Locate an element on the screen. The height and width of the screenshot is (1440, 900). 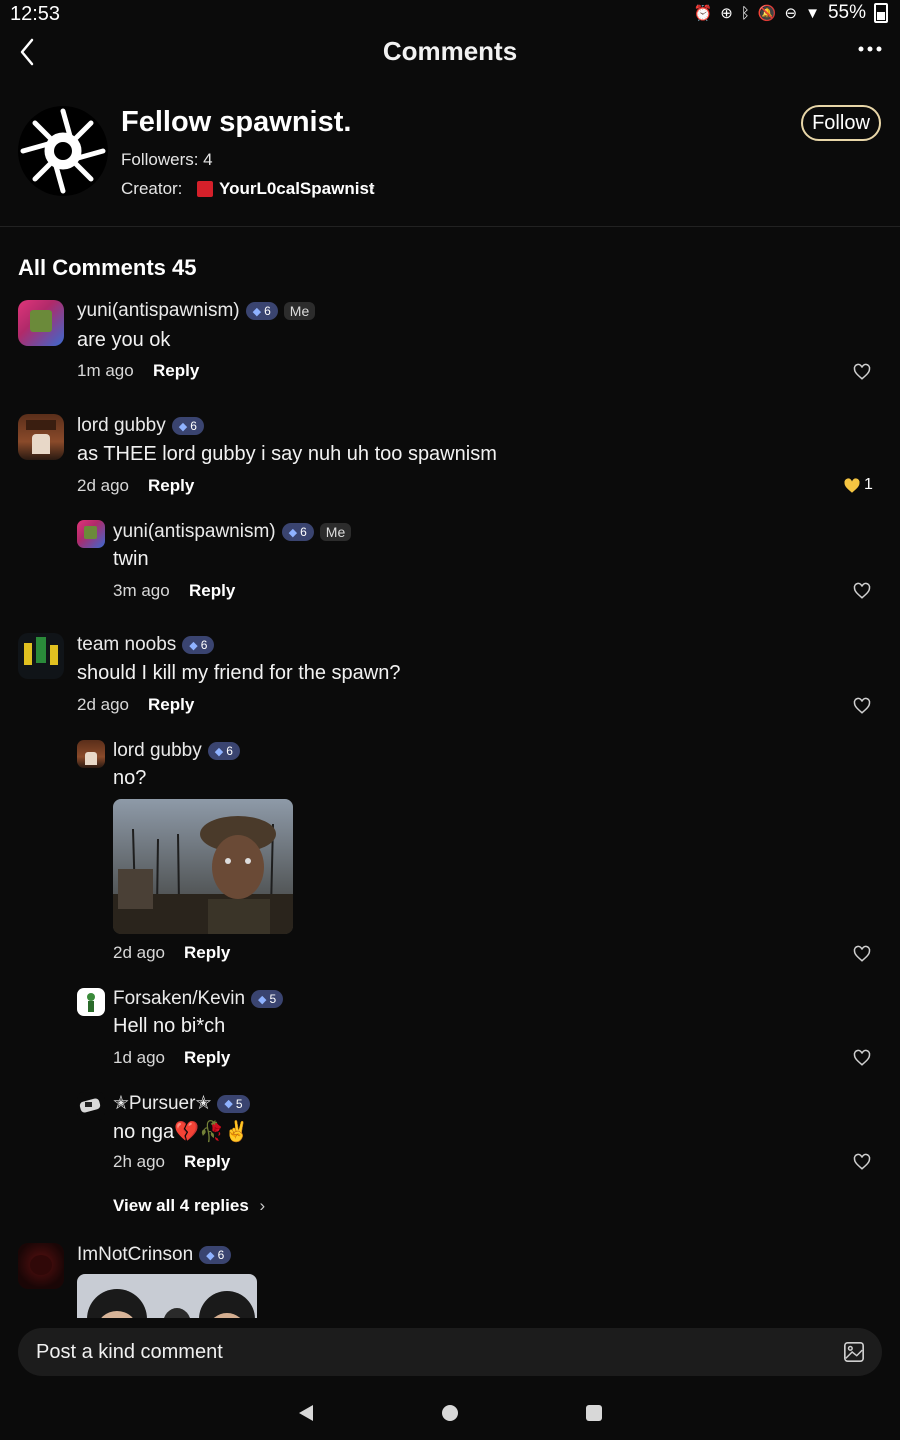
sync-icon: ⊕ is located at coordinates (726, 13).